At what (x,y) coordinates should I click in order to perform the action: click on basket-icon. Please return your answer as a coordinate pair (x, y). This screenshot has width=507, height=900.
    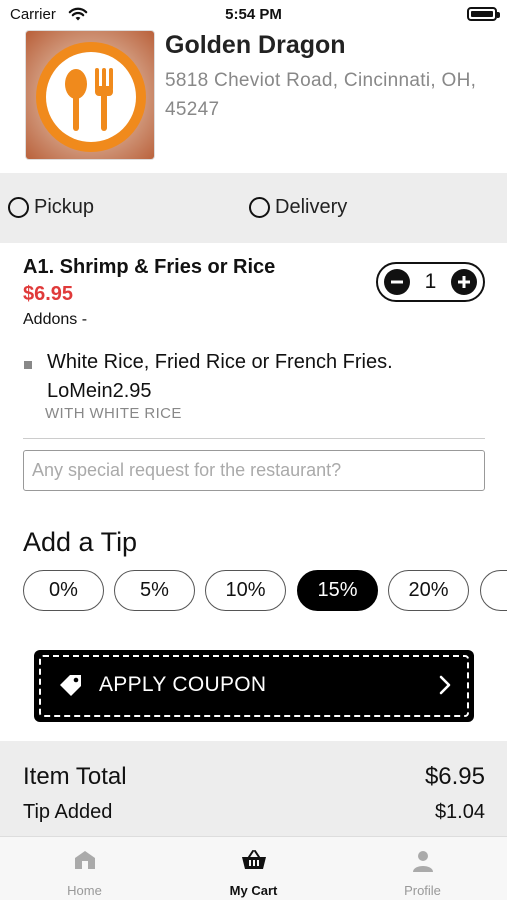
    Looking at the image, I should click on (253, 860).